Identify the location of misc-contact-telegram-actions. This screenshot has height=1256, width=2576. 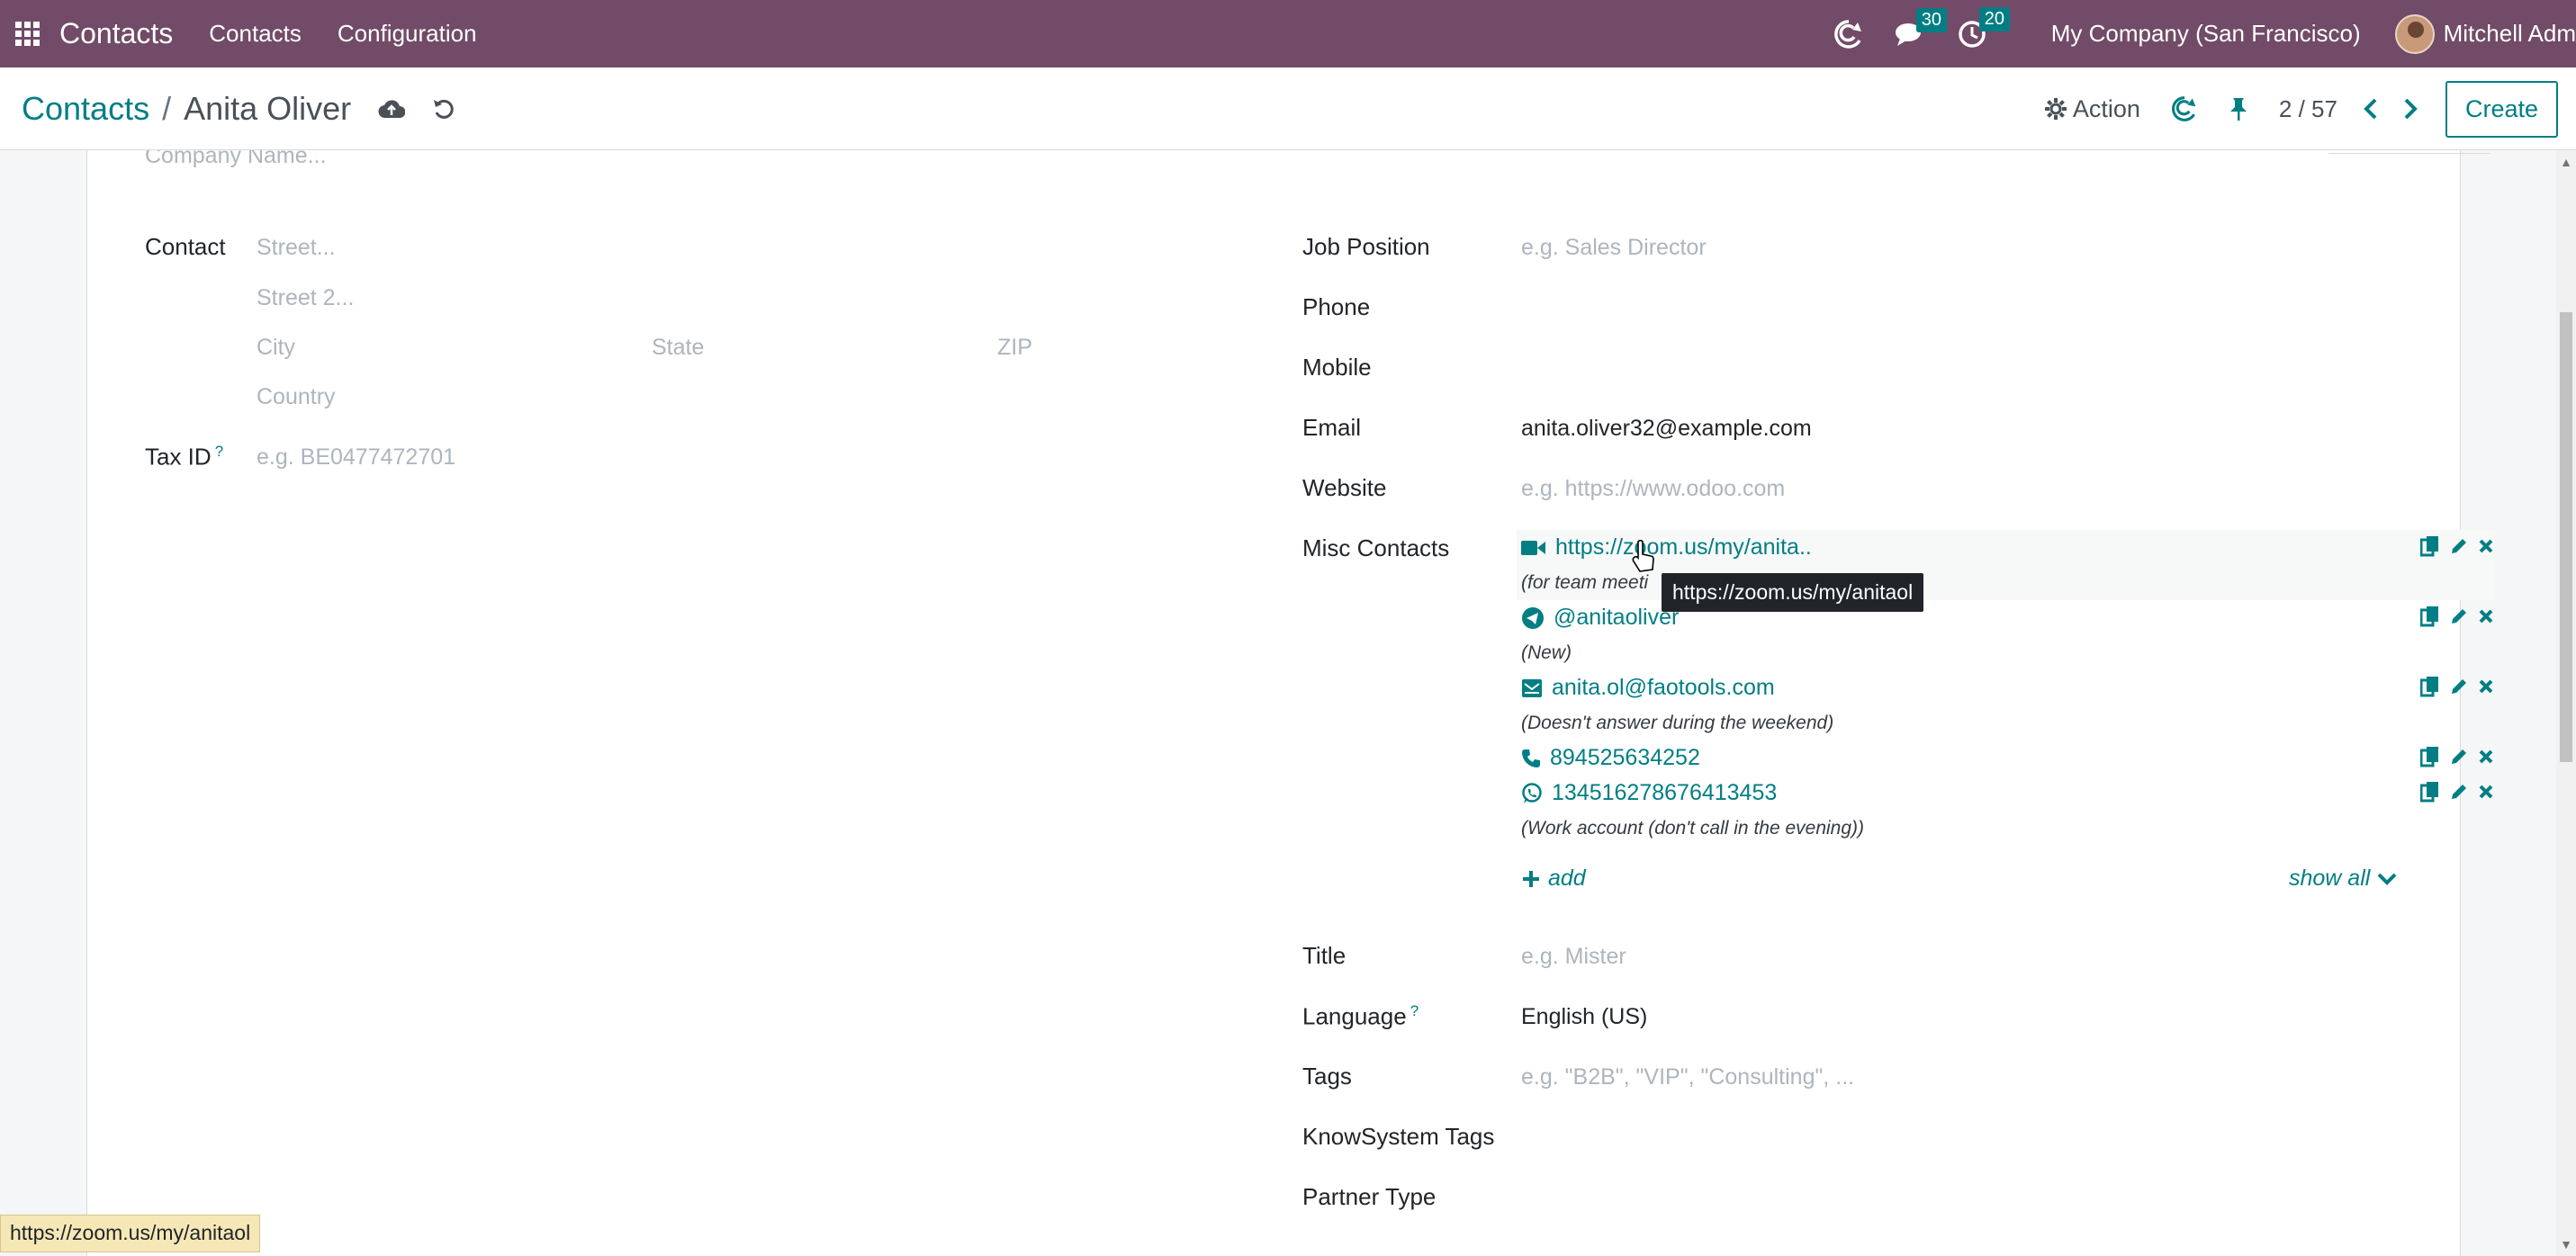
(2457, 617).